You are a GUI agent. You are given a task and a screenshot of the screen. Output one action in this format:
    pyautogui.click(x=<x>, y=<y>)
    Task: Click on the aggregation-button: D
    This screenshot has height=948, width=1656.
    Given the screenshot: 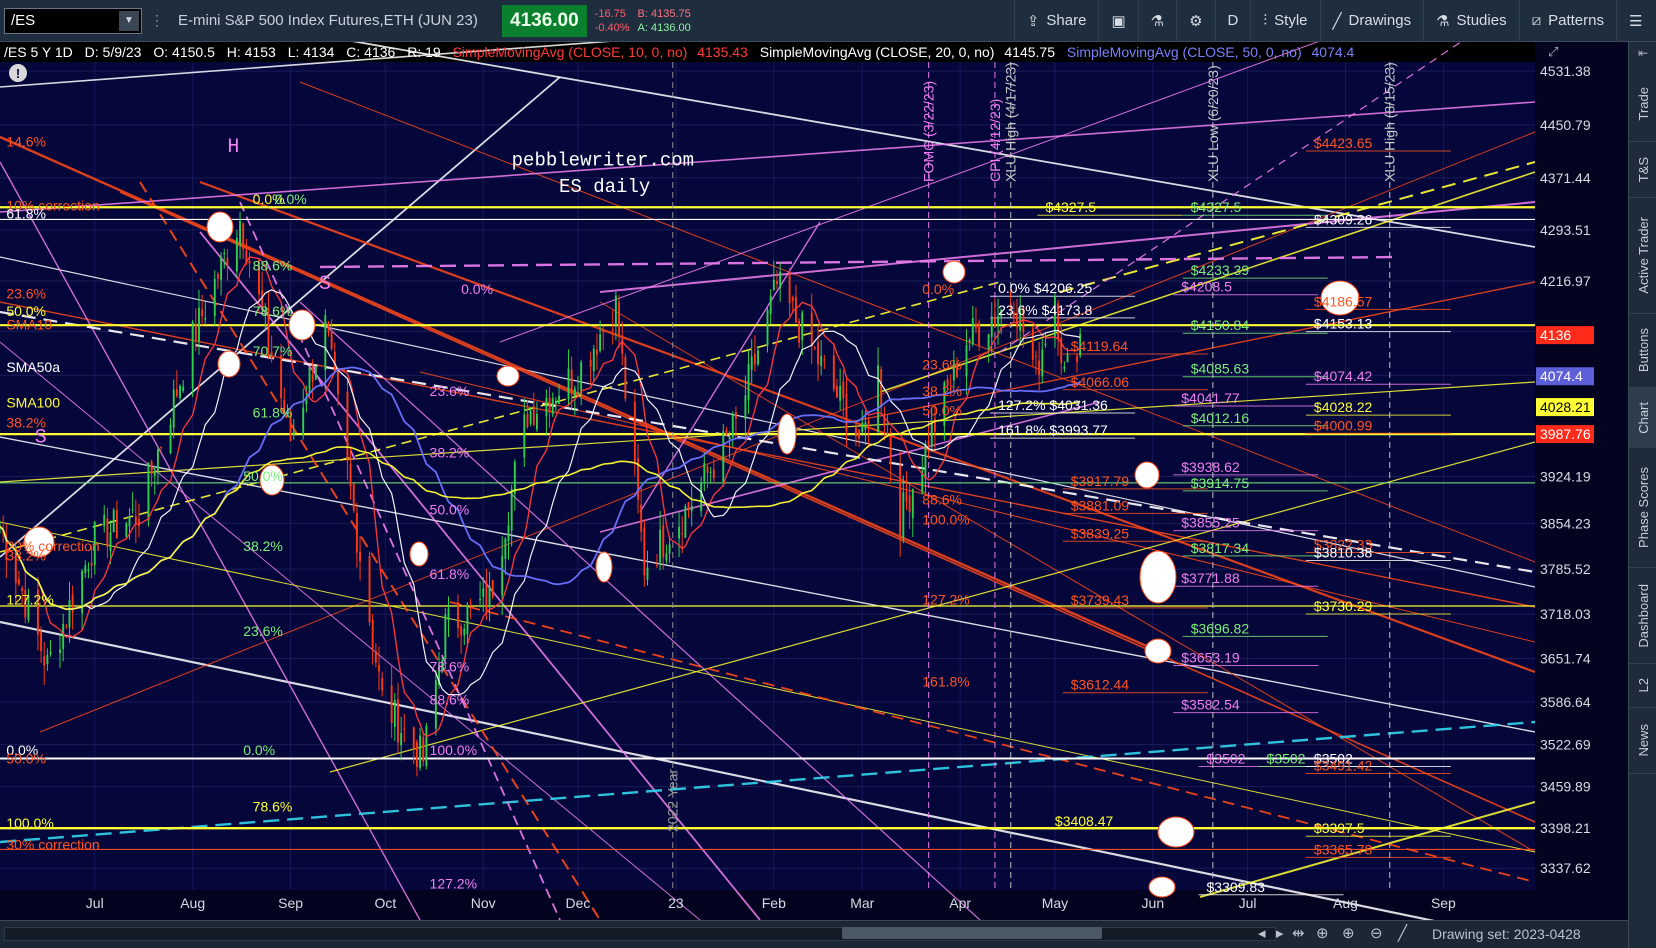 What is the action you would take?
    pyautogui.click(x=1232, y=21)
    